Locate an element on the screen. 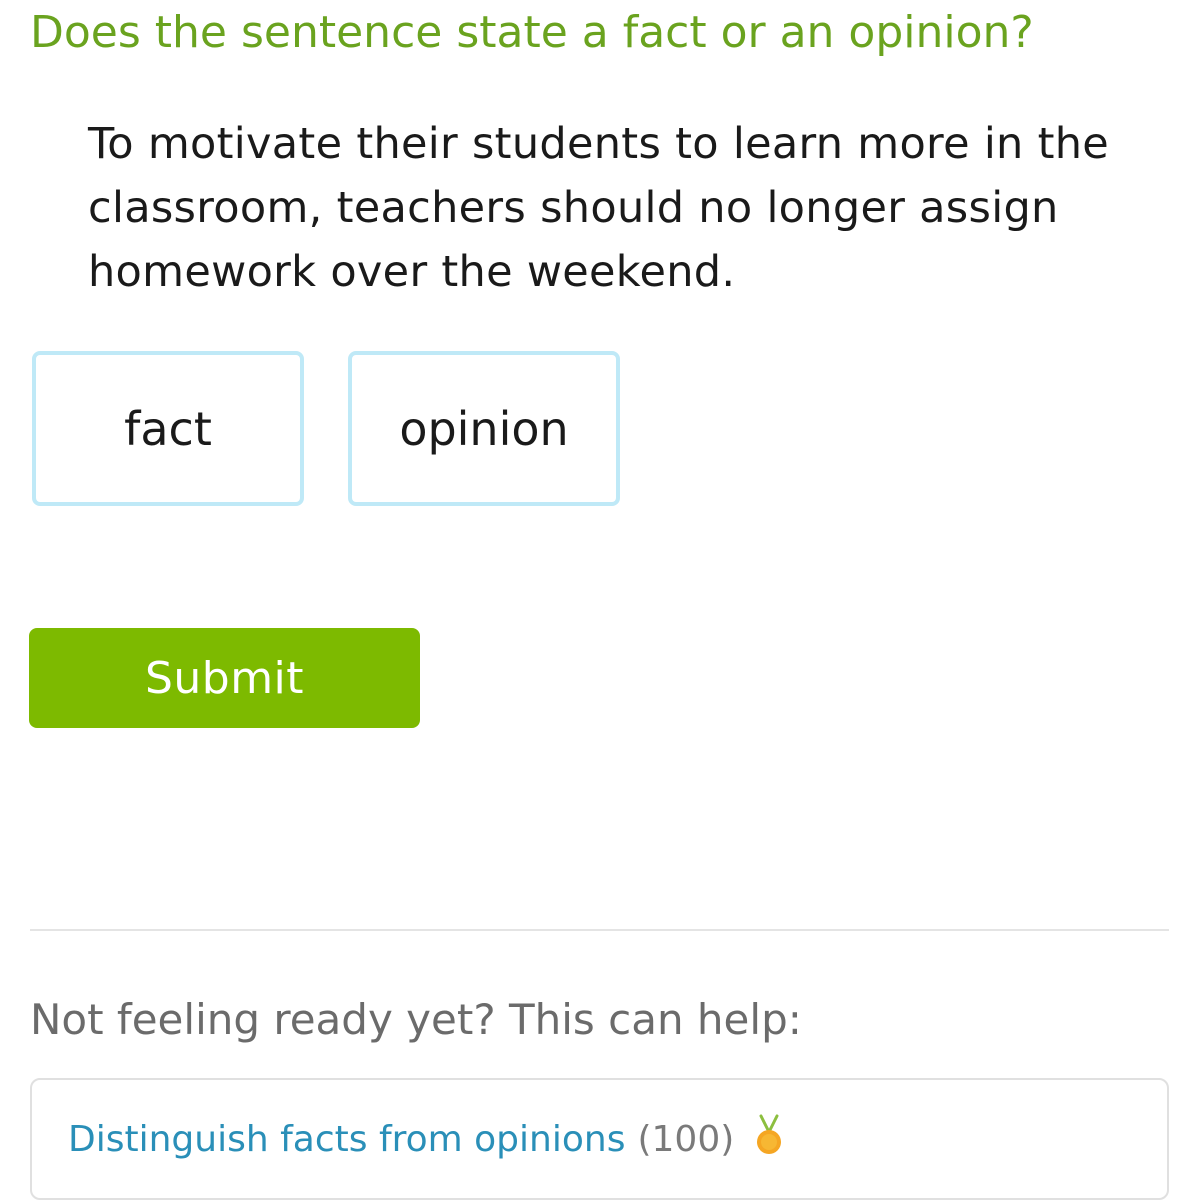  divider is located at coordinates (599, 930).